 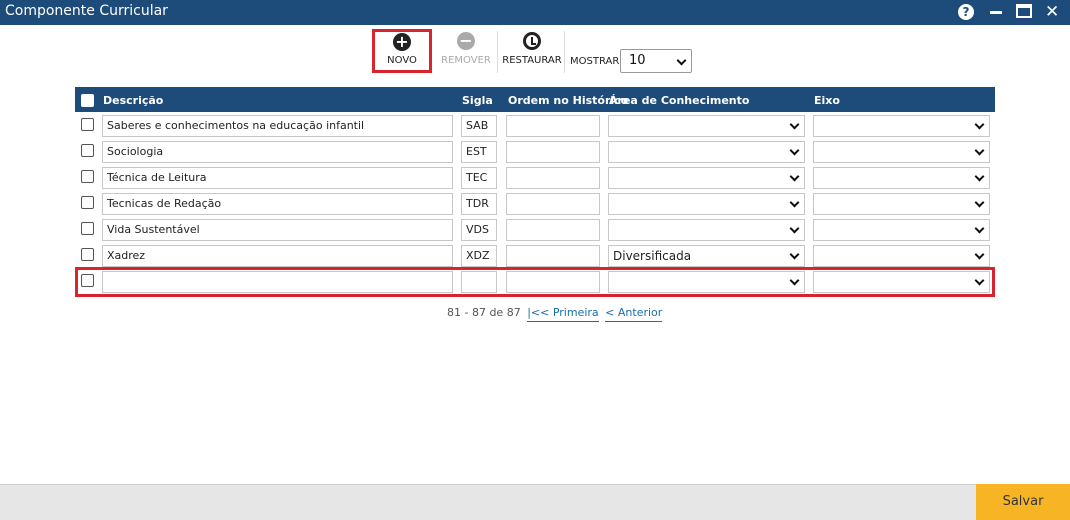 What do you see at coordinates (86, 11) in the screenshot?
I see `window-title: Componente Curricular` at bounding box center [86, 11].